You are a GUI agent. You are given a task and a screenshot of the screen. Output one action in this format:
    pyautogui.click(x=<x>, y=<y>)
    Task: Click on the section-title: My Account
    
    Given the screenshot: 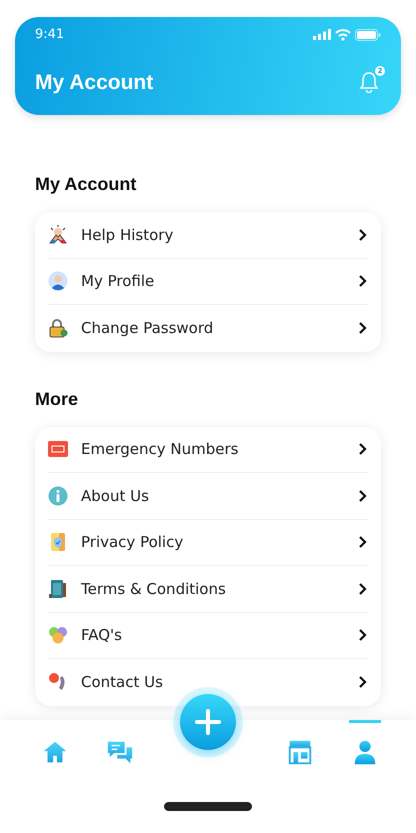 What is the action you would take?
    pyautogui.click(x=86, y=184)
    